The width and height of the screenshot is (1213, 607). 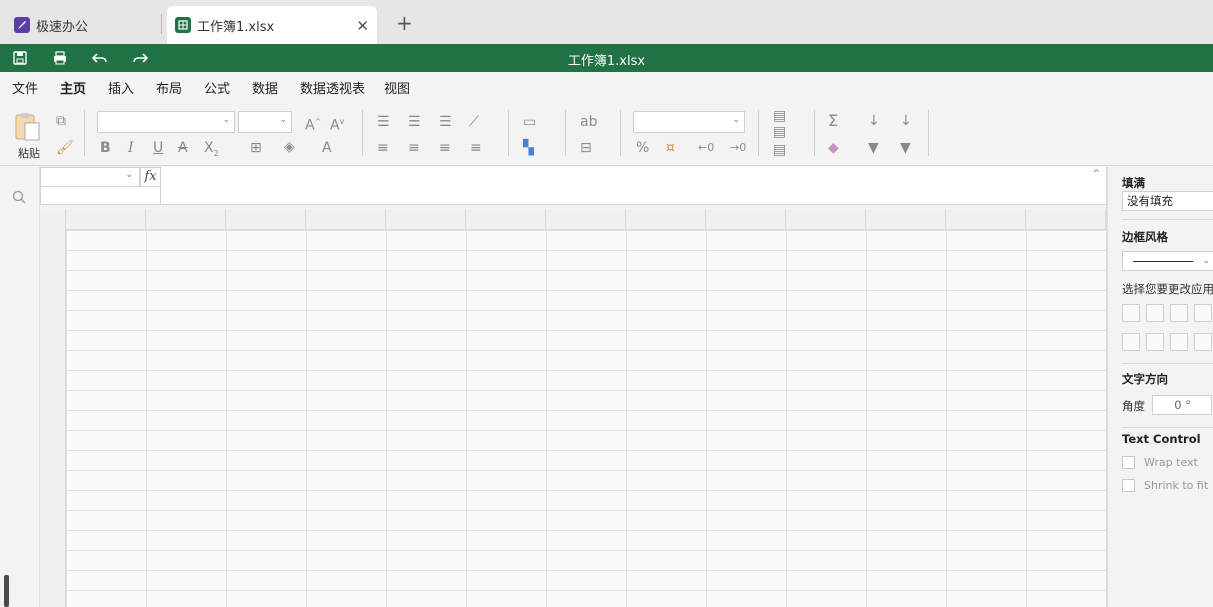 I want to click on sort-ascending-icon: ↓, so click(x=874, y=121).